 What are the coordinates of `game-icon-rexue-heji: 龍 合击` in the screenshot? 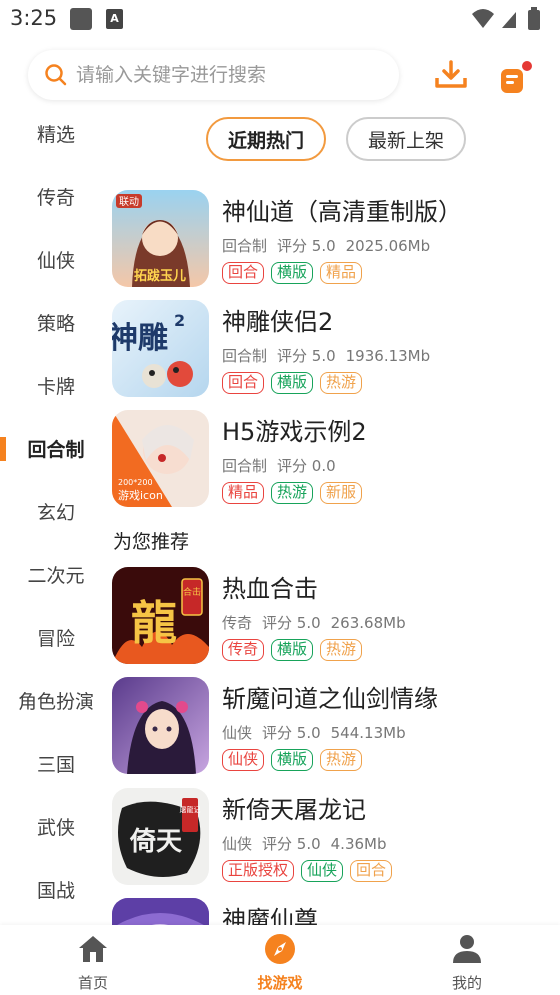 It's located at (160, 615).